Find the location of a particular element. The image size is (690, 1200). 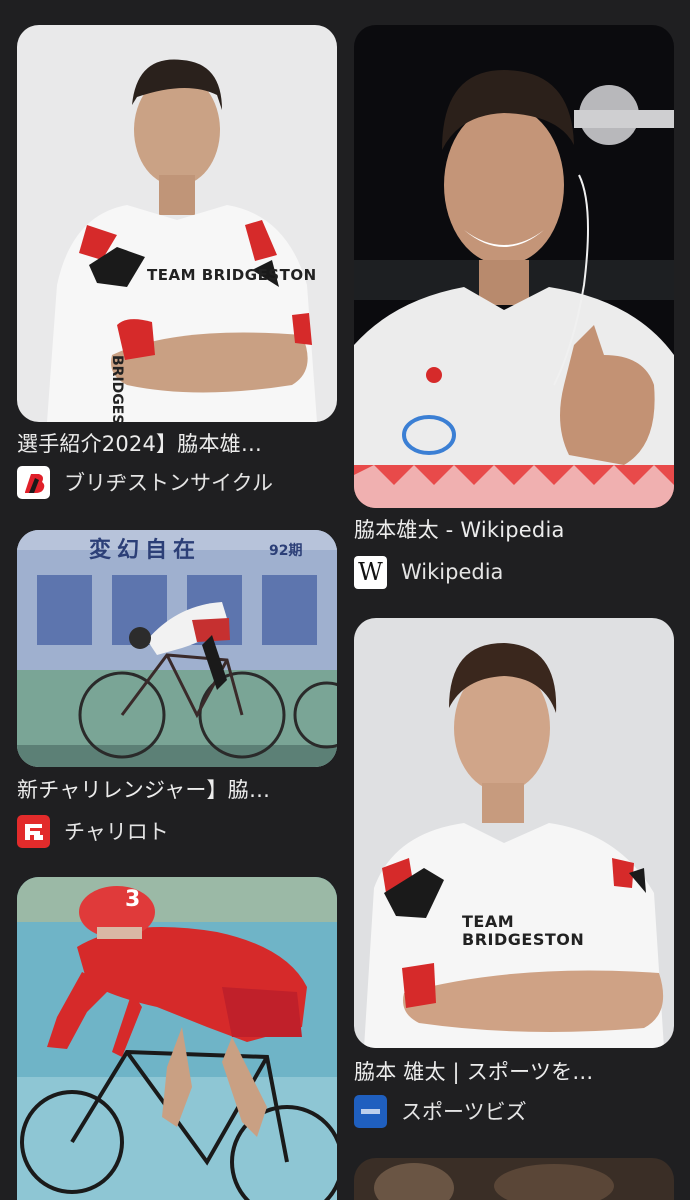

result-title: 脇本雄太 - Wikipedia is located at coordinates (514, 530).